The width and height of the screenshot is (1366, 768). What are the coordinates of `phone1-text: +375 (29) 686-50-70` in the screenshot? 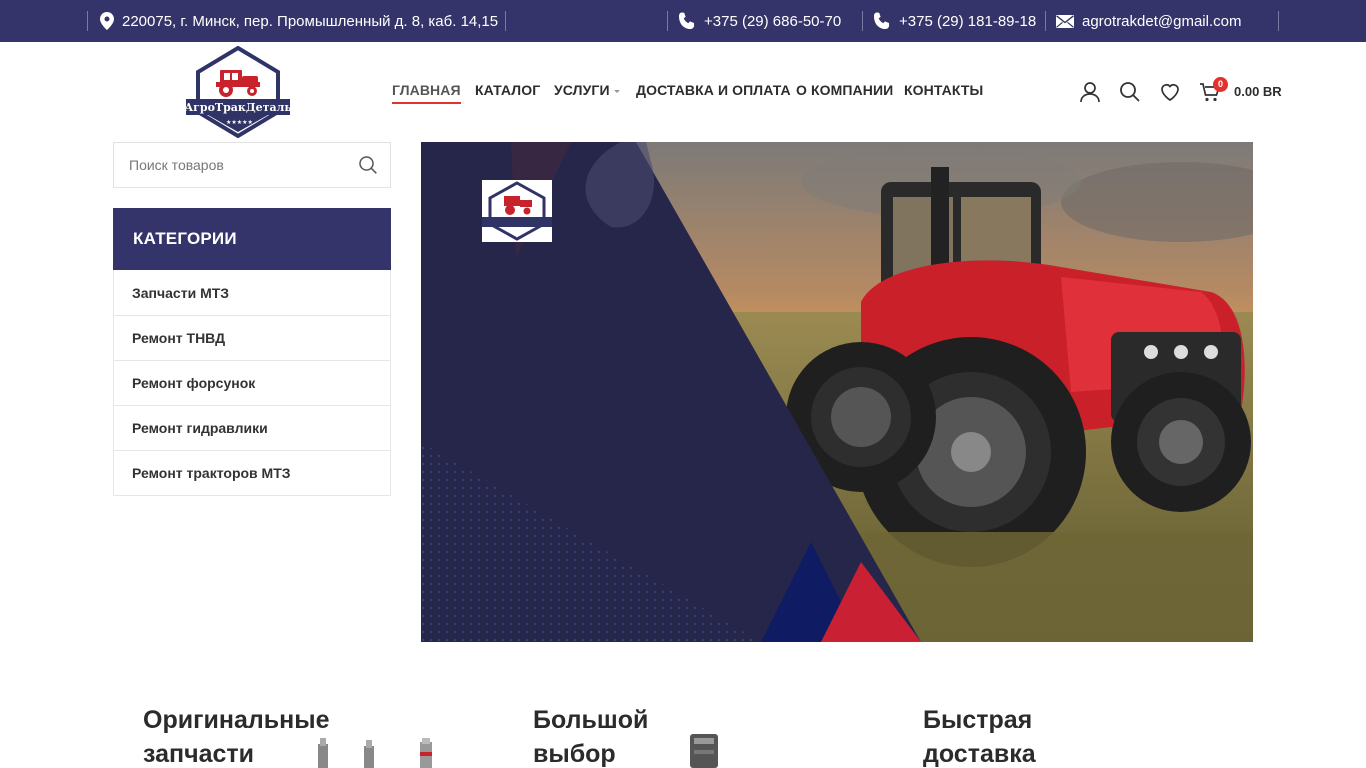 It's located at (772, 21).